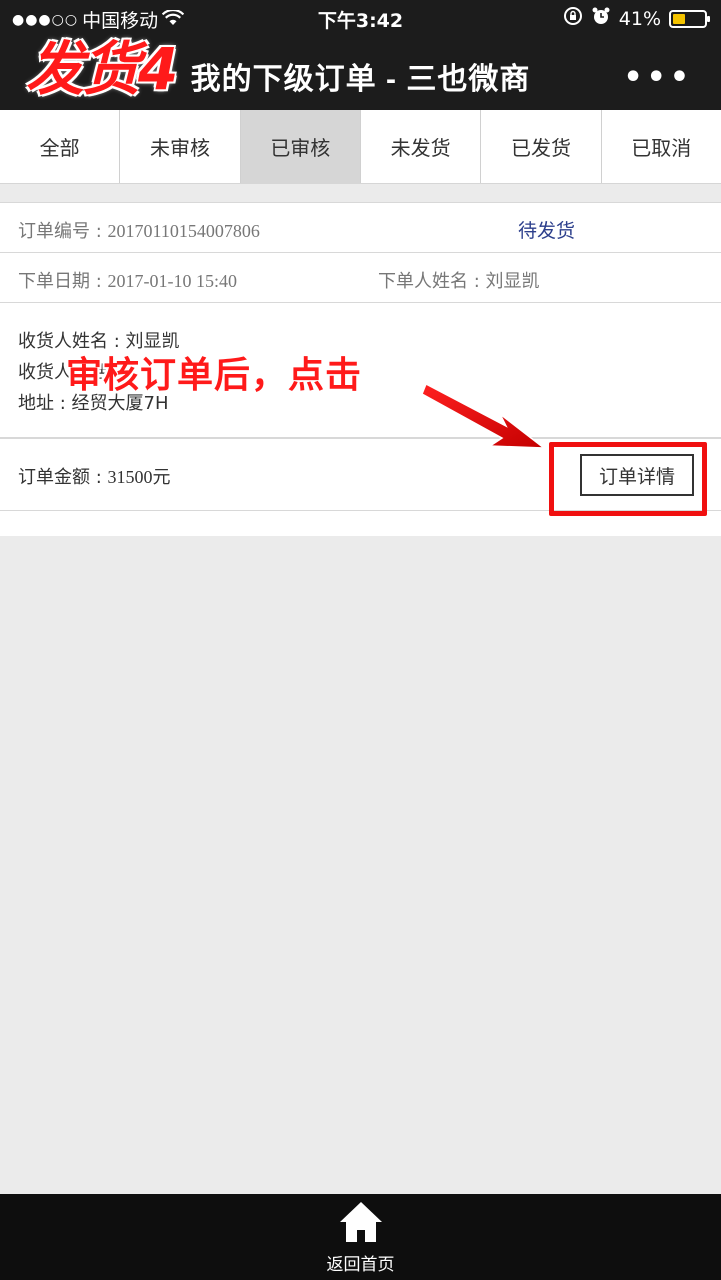 The height and width of the screenshot is (1280, 721). What do you see at coordinates (658, 77) in the screenshot?
I see `more-options-icon: •••` at bounding box center [658, 77].